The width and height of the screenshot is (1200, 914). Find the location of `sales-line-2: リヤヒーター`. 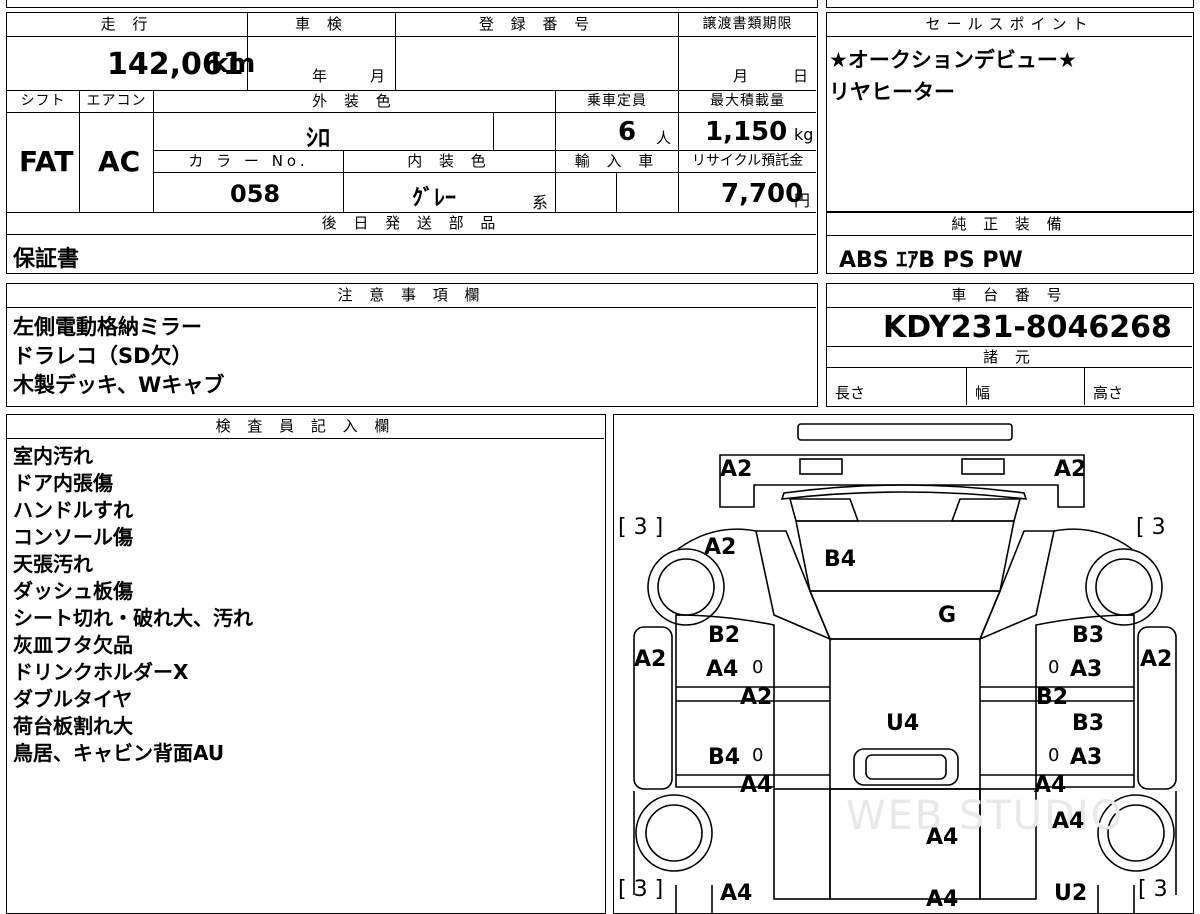

sales-line-2: リヤヒーター is located at coordinates (892, 92).